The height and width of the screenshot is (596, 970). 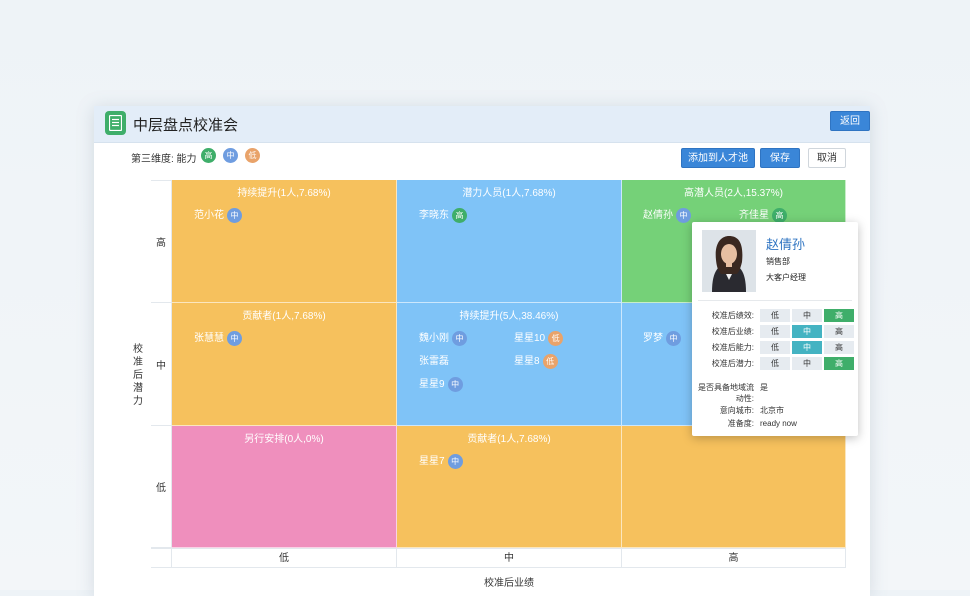 What do you see at coordinates (284, 193) in the screenshot?
I see `cell-title: 持续提升(1人,7.68%)` at bounding box center [284, 193].